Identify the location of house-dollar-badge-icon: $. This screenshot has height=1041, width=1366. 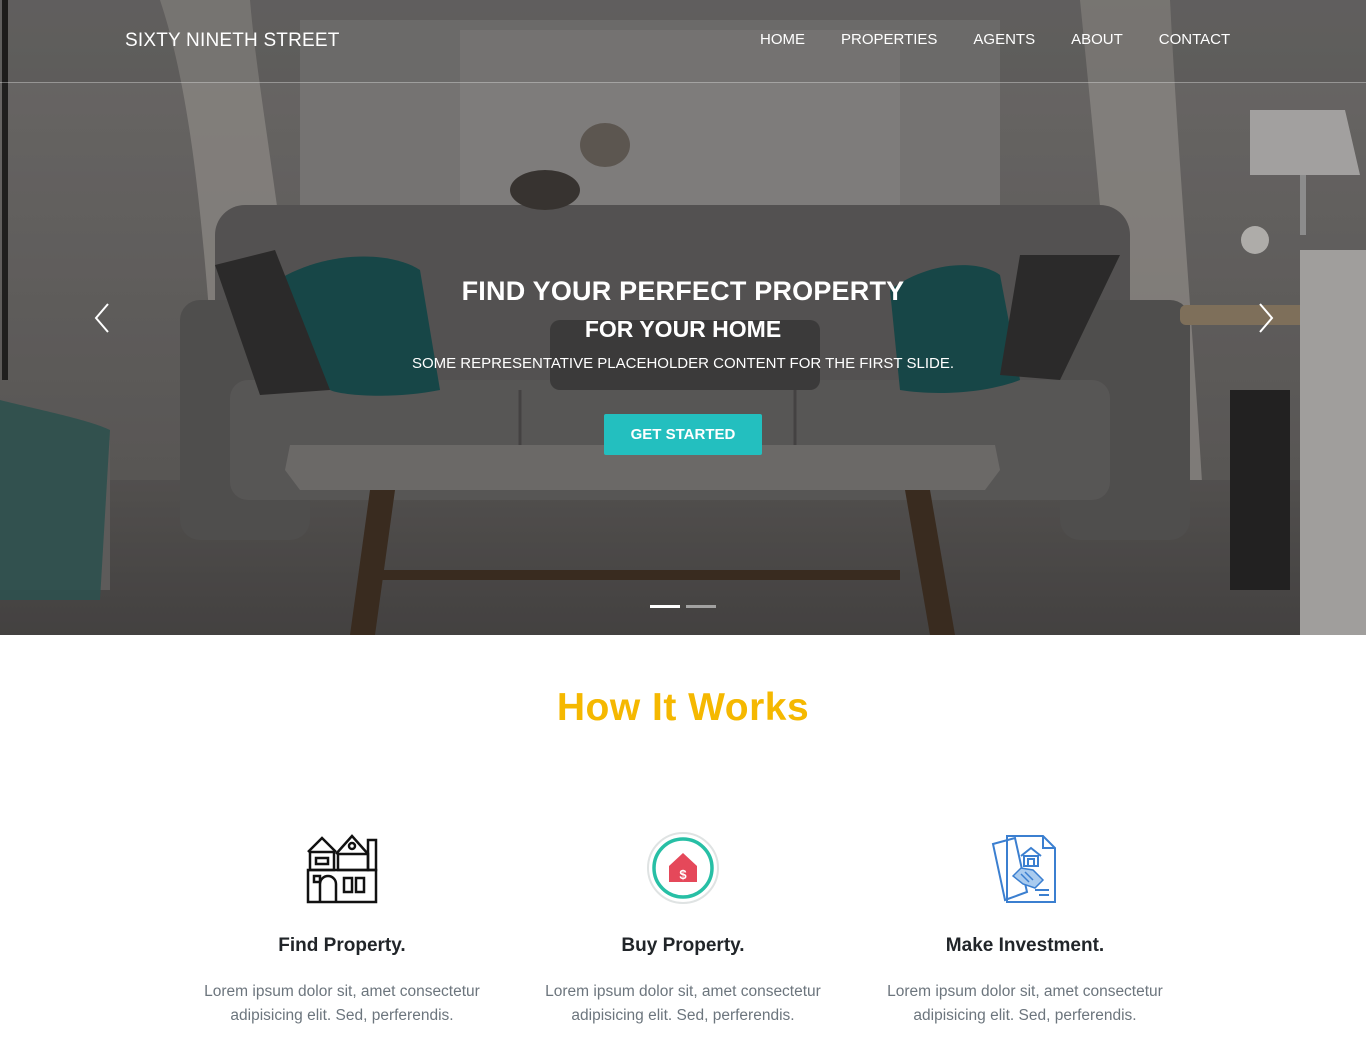
(683, 868).